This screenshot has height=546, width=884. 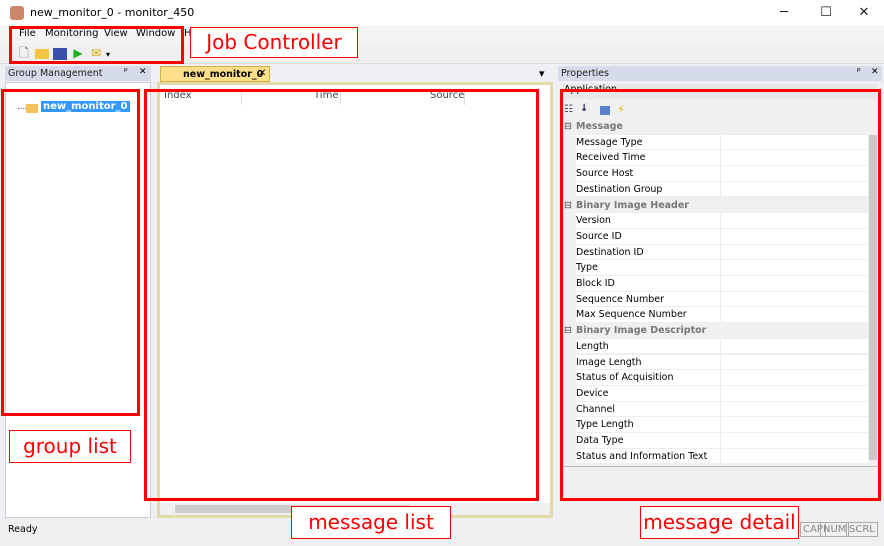 What do you see at coordinates (371, 522) in the screenshot?
I see `message-list-label: message list` at bounding box center [371, 522].